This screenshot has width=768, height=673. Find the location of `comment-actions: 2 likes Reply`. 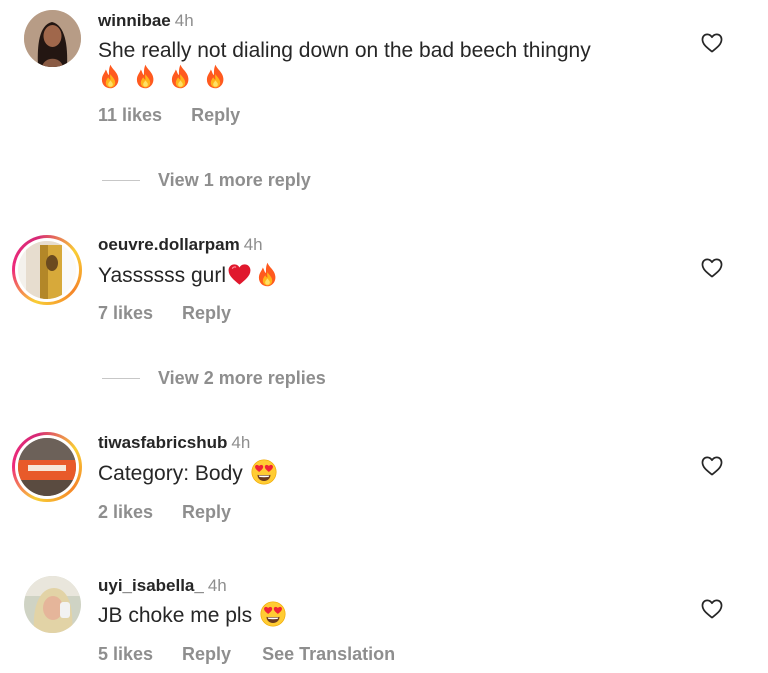

comment-actions: 2 likes Reply is located at coordinates (164, 512).